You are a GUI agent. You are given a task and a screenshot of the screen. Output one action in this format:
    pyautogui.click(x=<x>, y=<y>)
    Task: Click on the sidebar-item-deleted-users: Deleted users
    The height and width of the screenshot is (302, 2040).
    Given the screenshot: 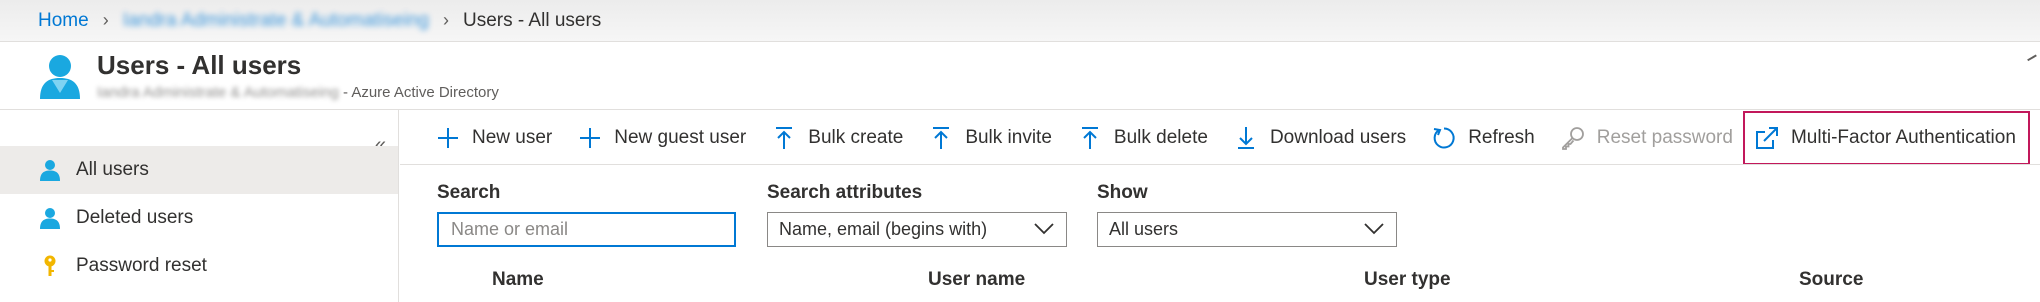 What is the action you would take?
    pyautogui.click(x=199, y=218)
    